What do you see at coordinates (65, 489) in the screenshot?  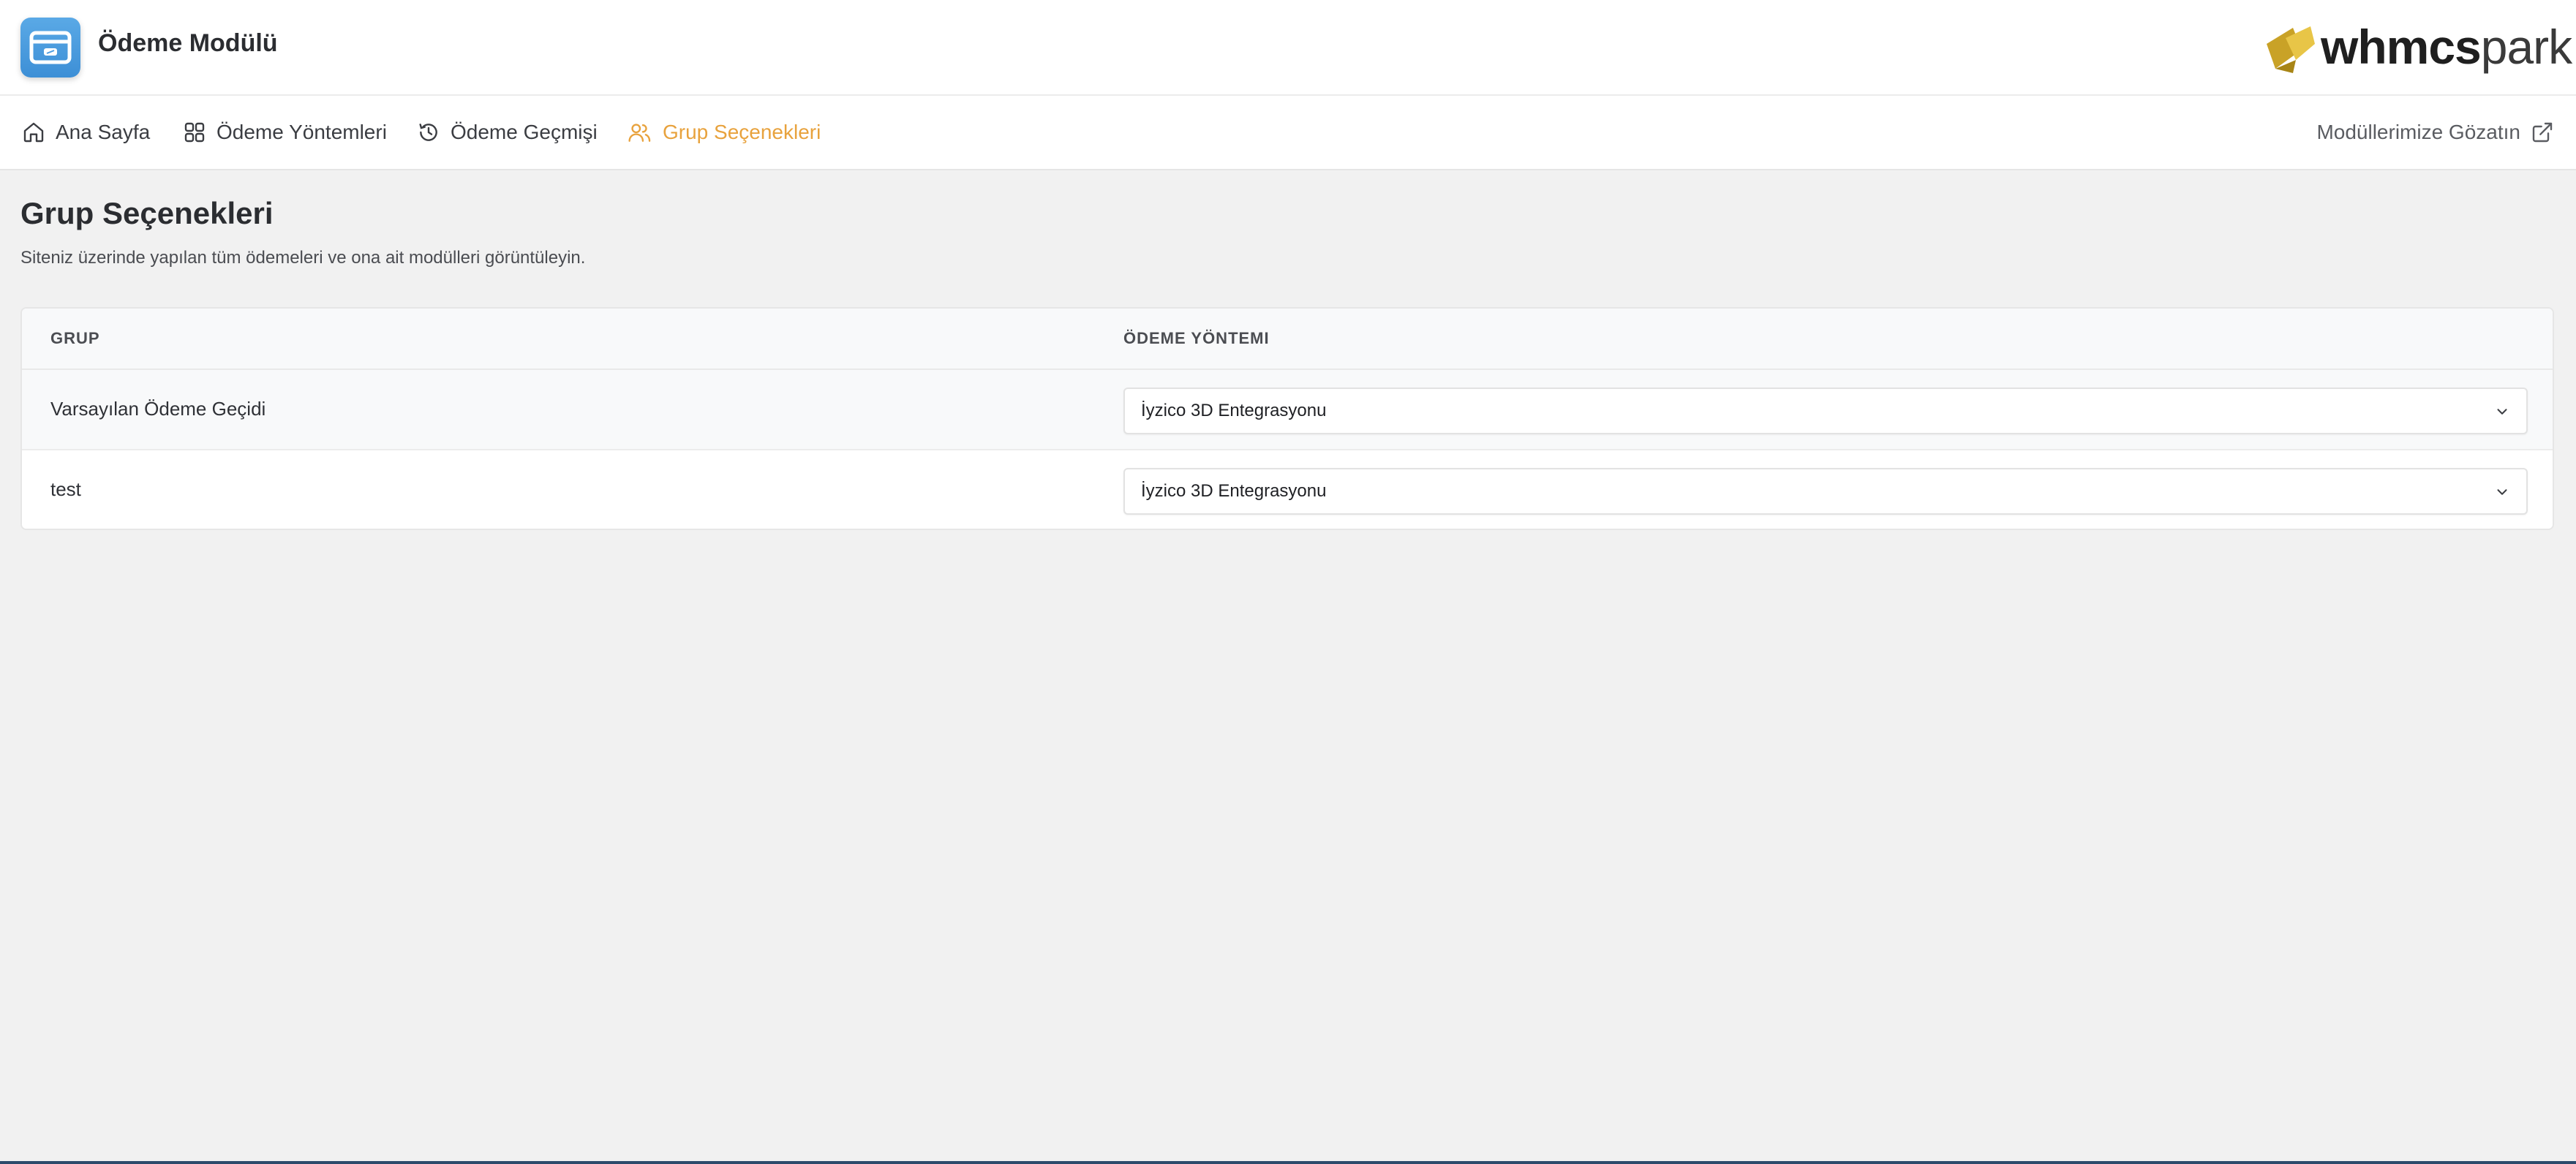 I see `group-name: test` at bounding box center [65, 489].